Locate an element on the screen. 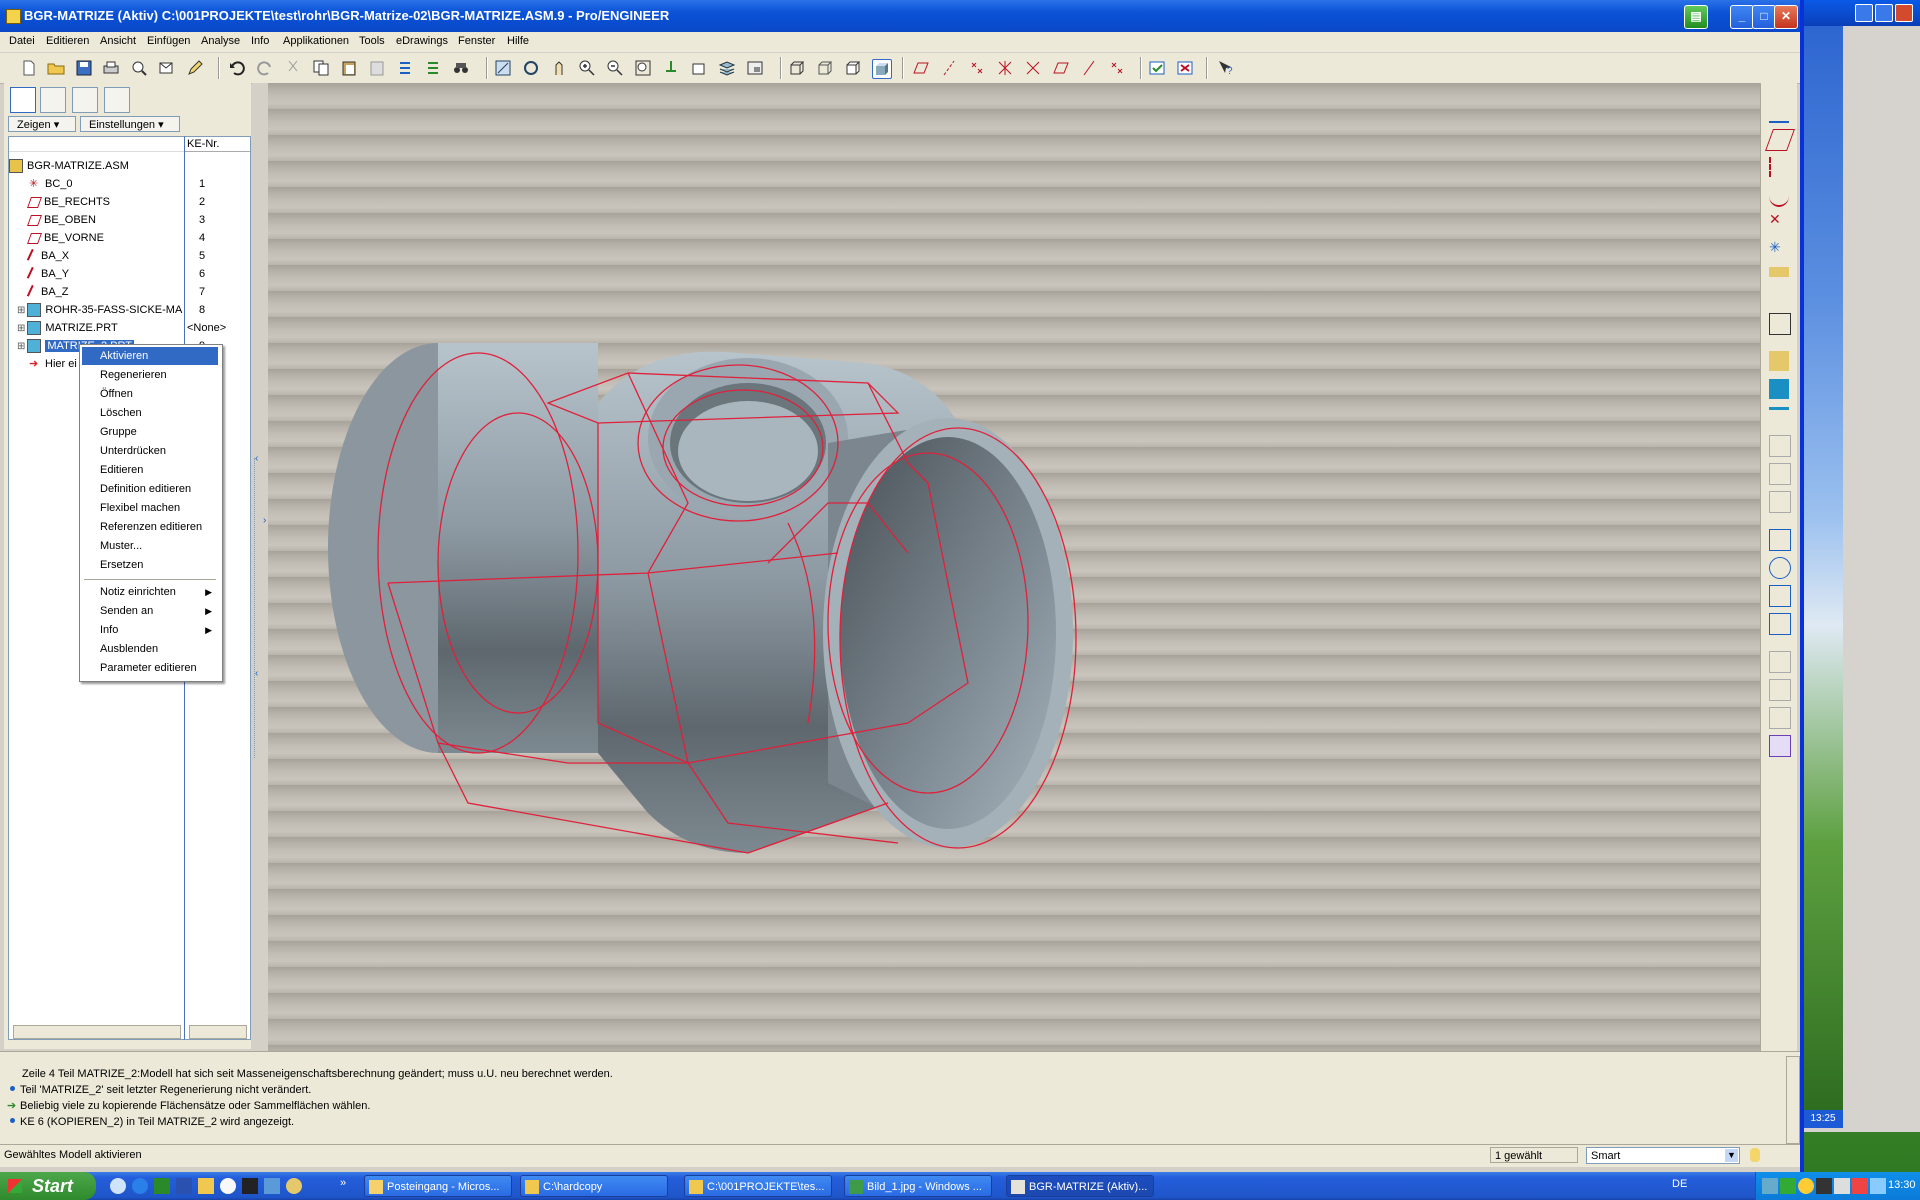 This screenshot has height=1200, width=1920. start-button: Start is located at coordinates (48, 1186).